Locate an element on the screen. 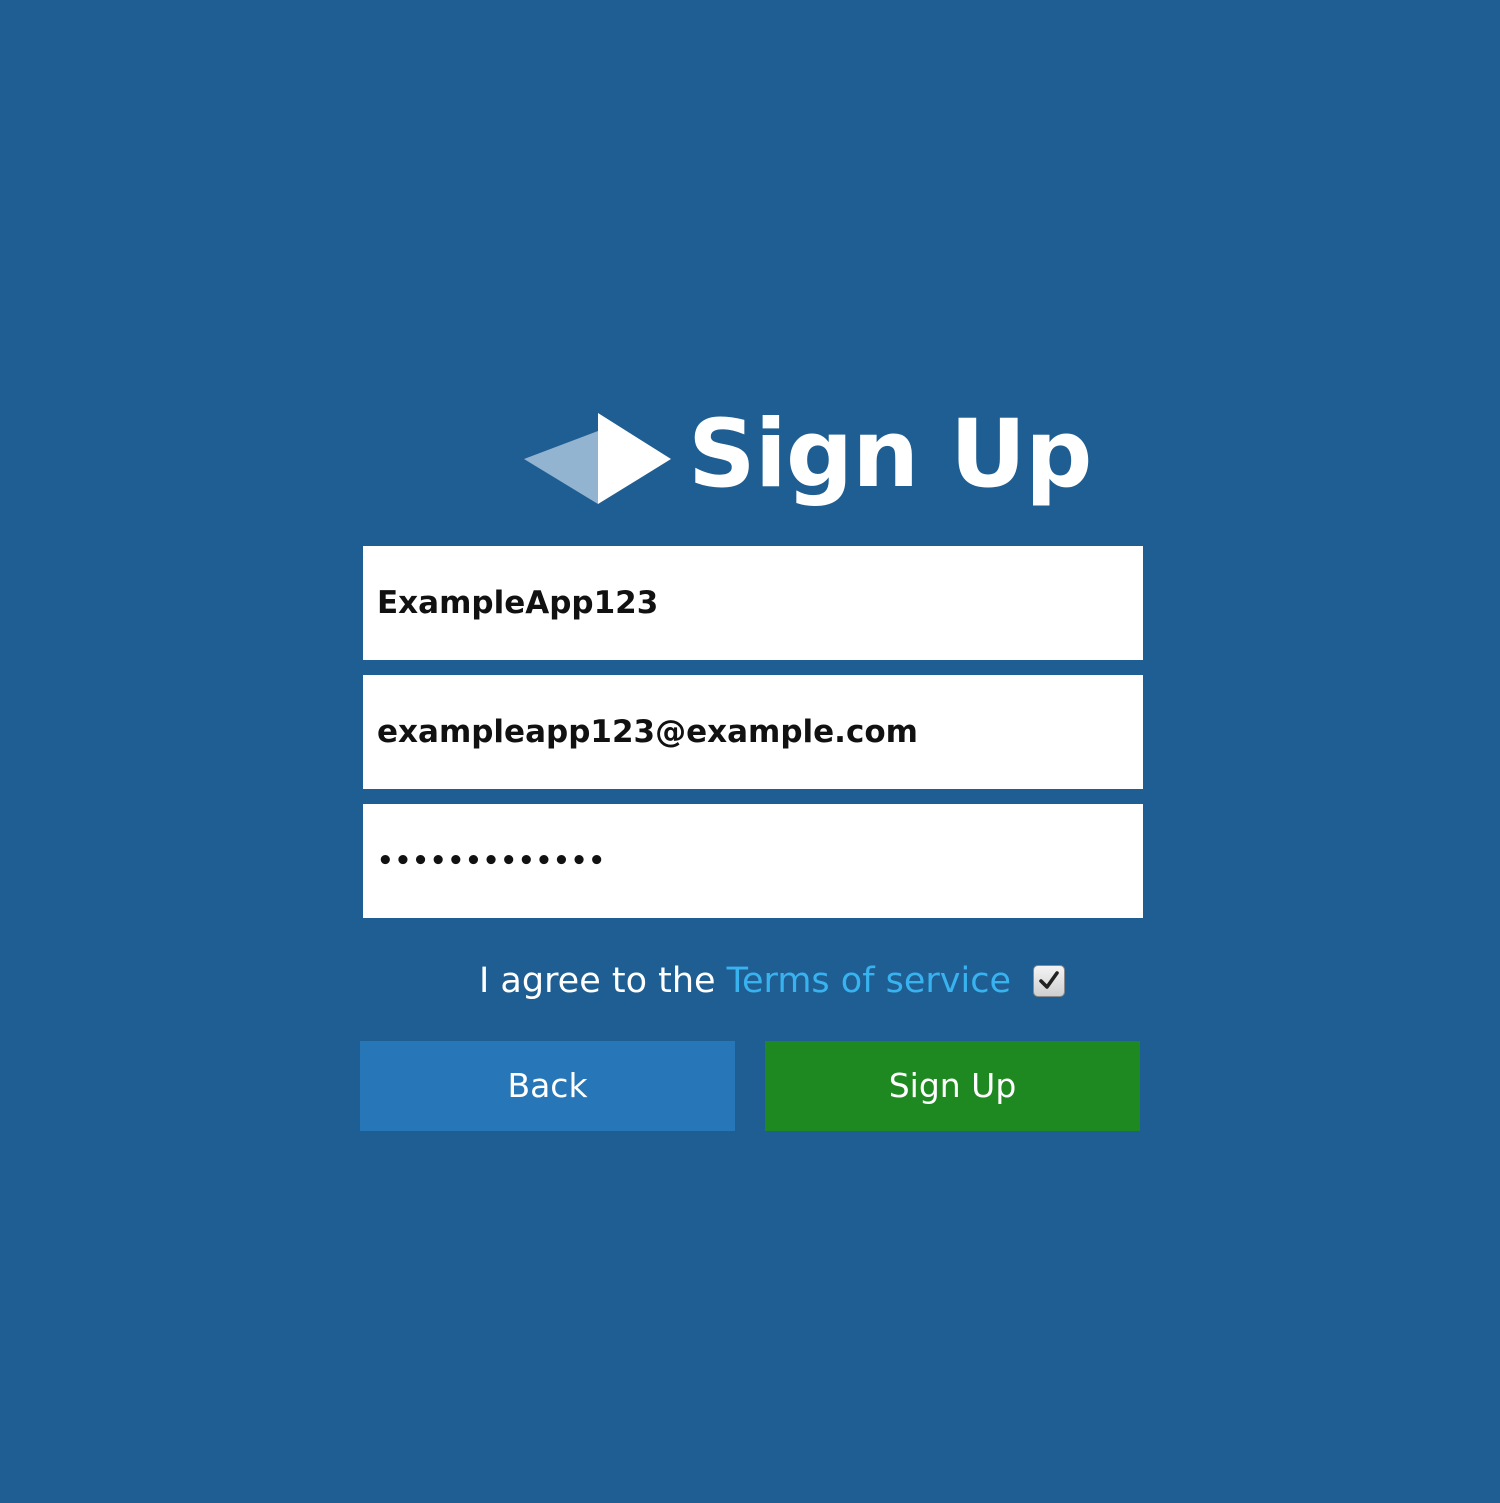  email-field is located at coordinates (753, 732).